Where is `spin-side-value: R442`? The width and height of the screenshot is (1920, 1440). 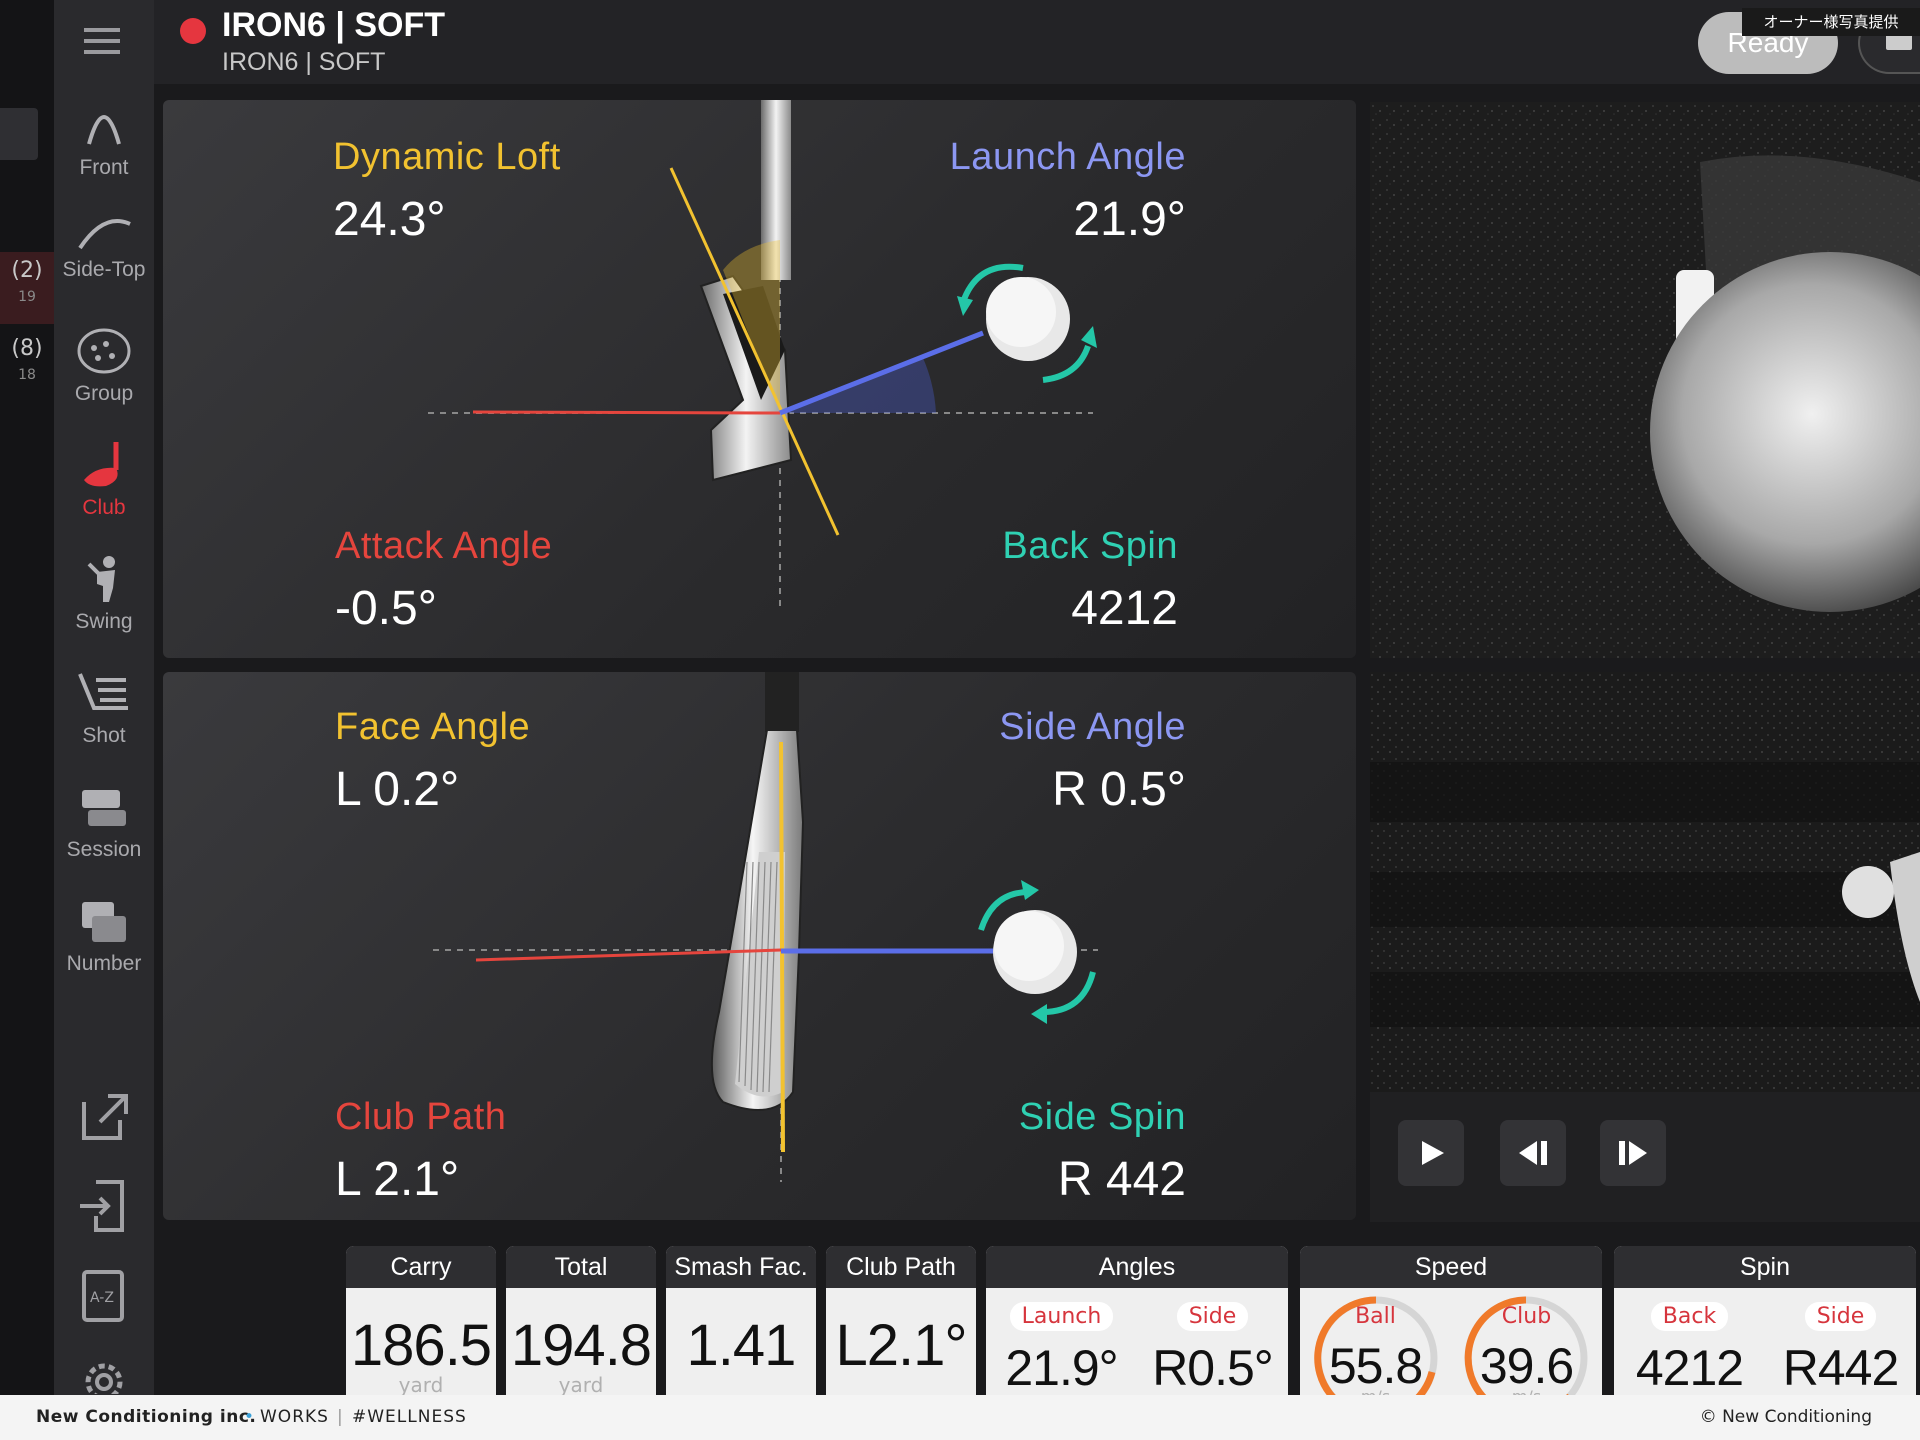
spin-side-value: R442 is located at coordinates (1841, 1368).